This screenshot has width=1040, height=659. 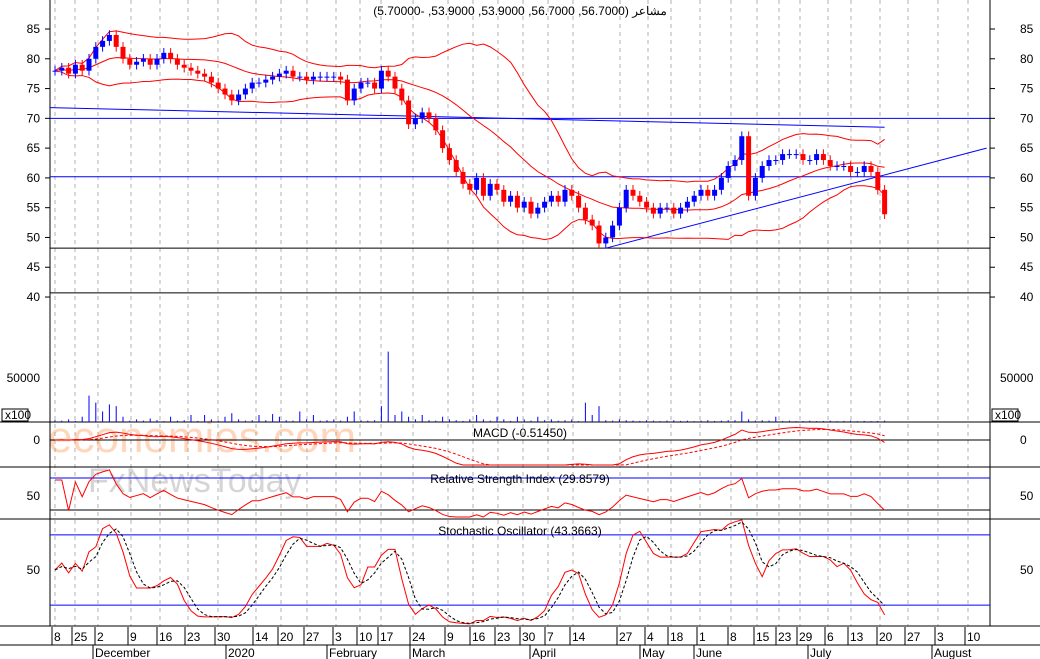 I want to click on x-month-label: 2020, so click(x=241, y=652).